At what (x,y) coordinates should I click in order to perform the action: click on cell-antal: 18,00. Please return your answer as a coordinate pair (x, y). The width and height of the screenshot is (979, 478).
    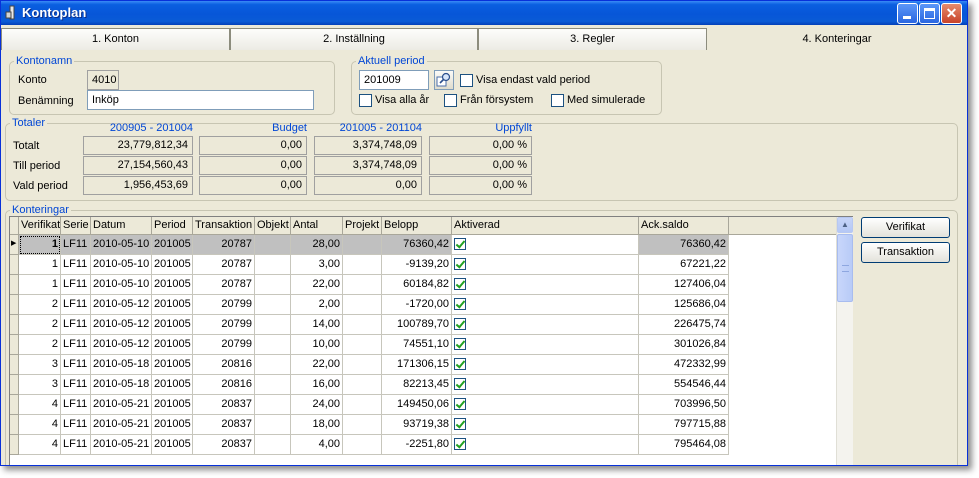
    Looking at the image, I should click on (317, 425).